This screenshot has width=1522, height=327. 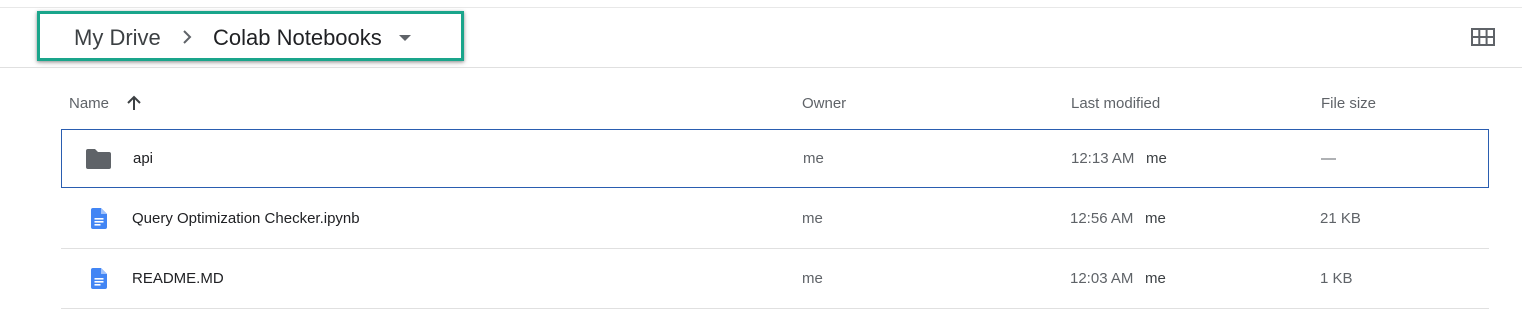 What do you see at coordinates (246, 218) in the screenshot?
I see `file-name: Query Optimization Checker.ipynb` at bounding box center [246, 218].